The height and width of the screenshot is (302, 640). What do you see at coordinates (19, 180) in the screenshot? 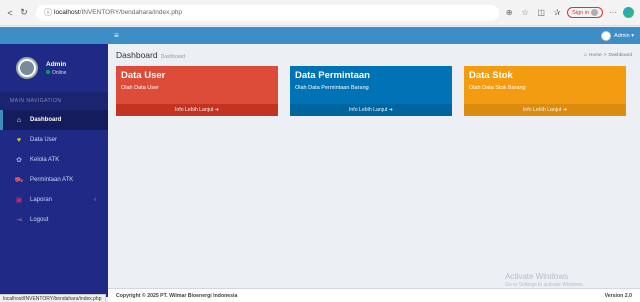
I see `cart-icon: ⛟` at bounding box center [19, 180].